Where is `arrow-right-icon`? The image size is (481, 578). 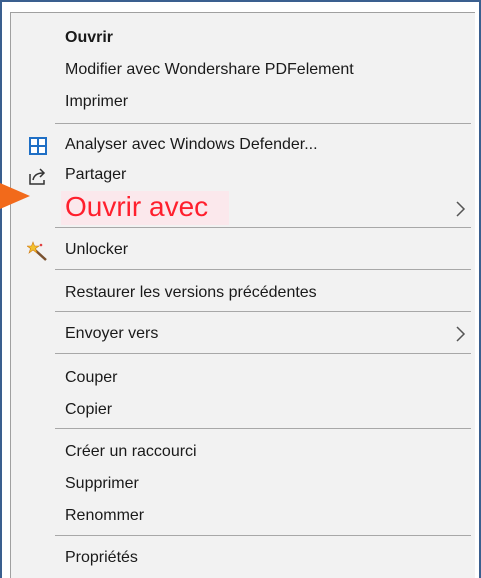
arrow-right-icon is located at coordinates (15, 196).